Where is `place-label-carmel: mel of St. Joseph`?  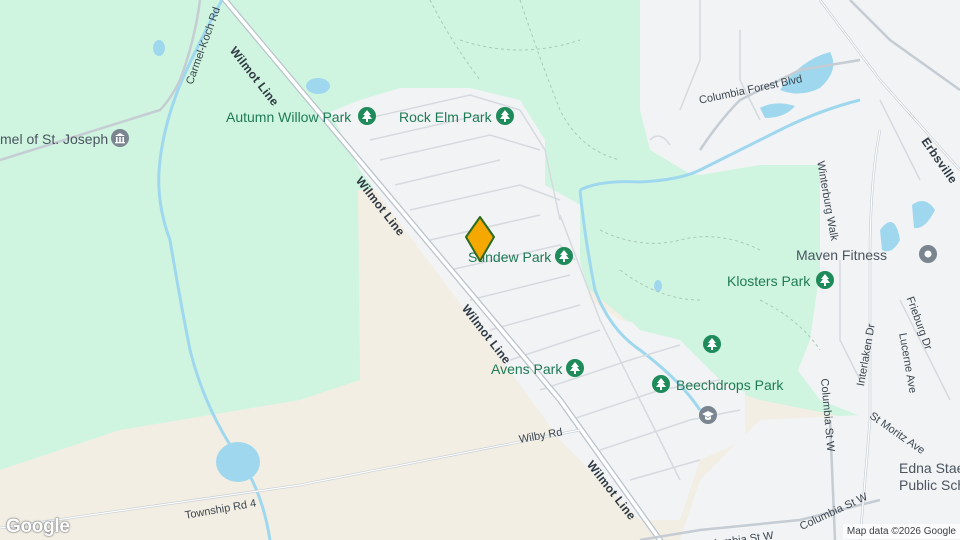
place-label-carmel: mel of St. Joseph is located at coordinates (54, 139).